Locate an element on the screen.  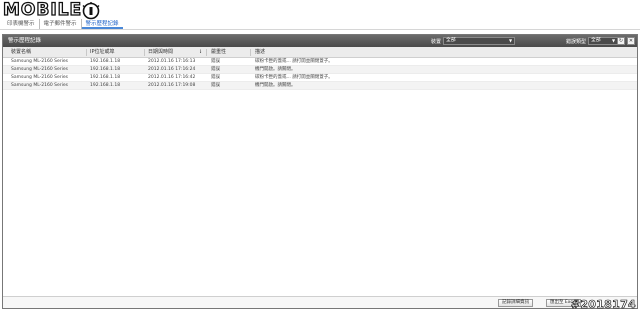
logo-mark-icon is located at coordinates (91, 10).